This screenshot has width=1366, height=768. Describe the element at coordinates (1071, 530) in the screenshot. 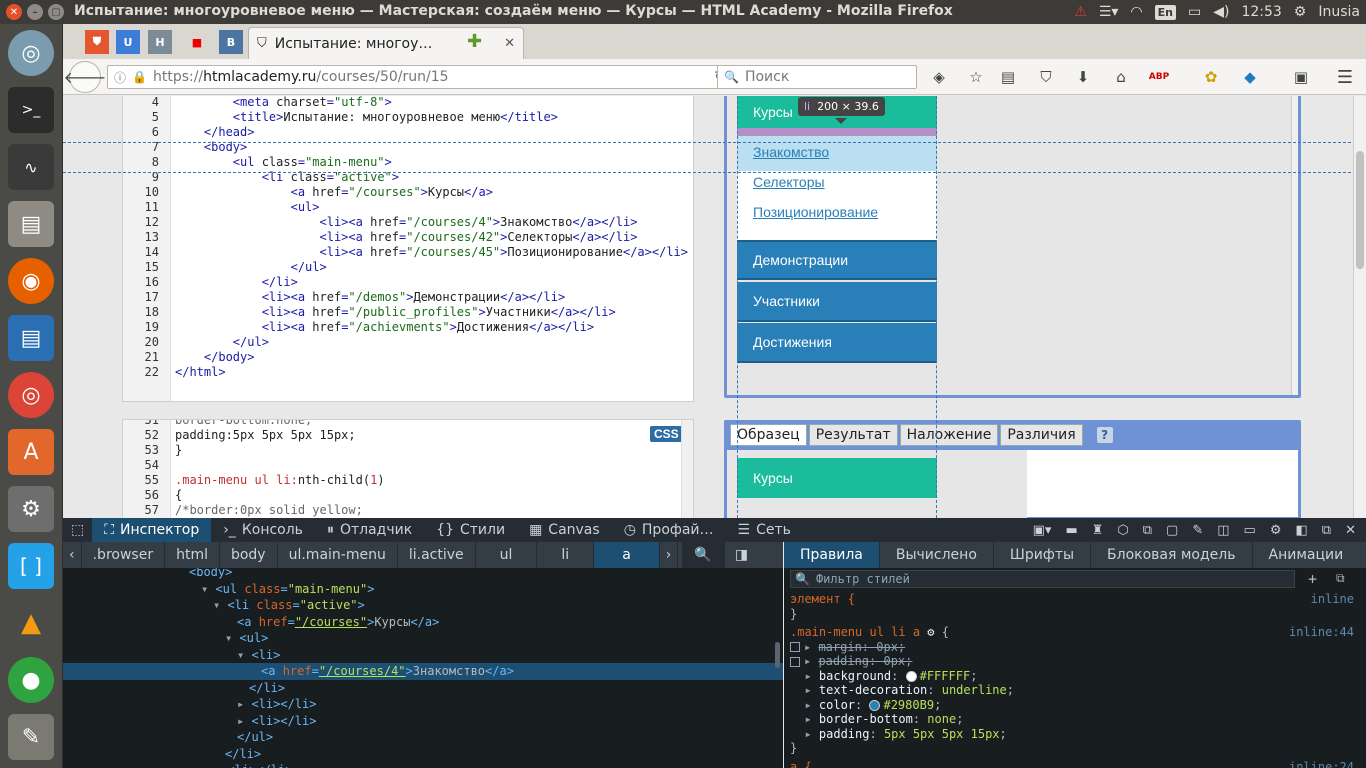

I see `split-console-icon: ▬` at that location.